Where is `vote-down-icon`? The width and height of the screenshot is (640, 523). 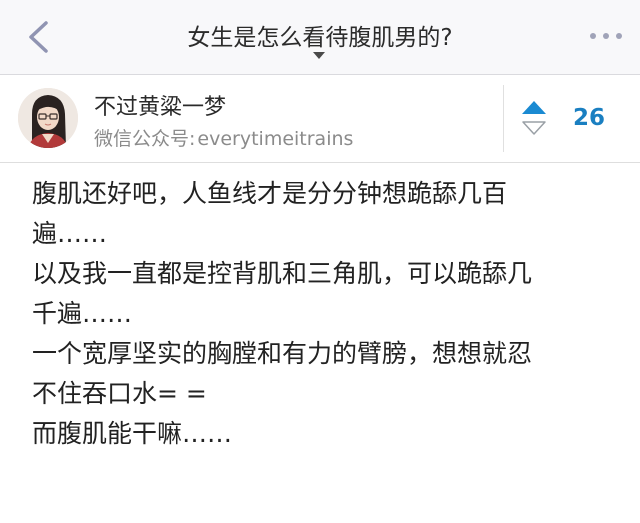 vote-down-icon is located at coordinates (534, 128).